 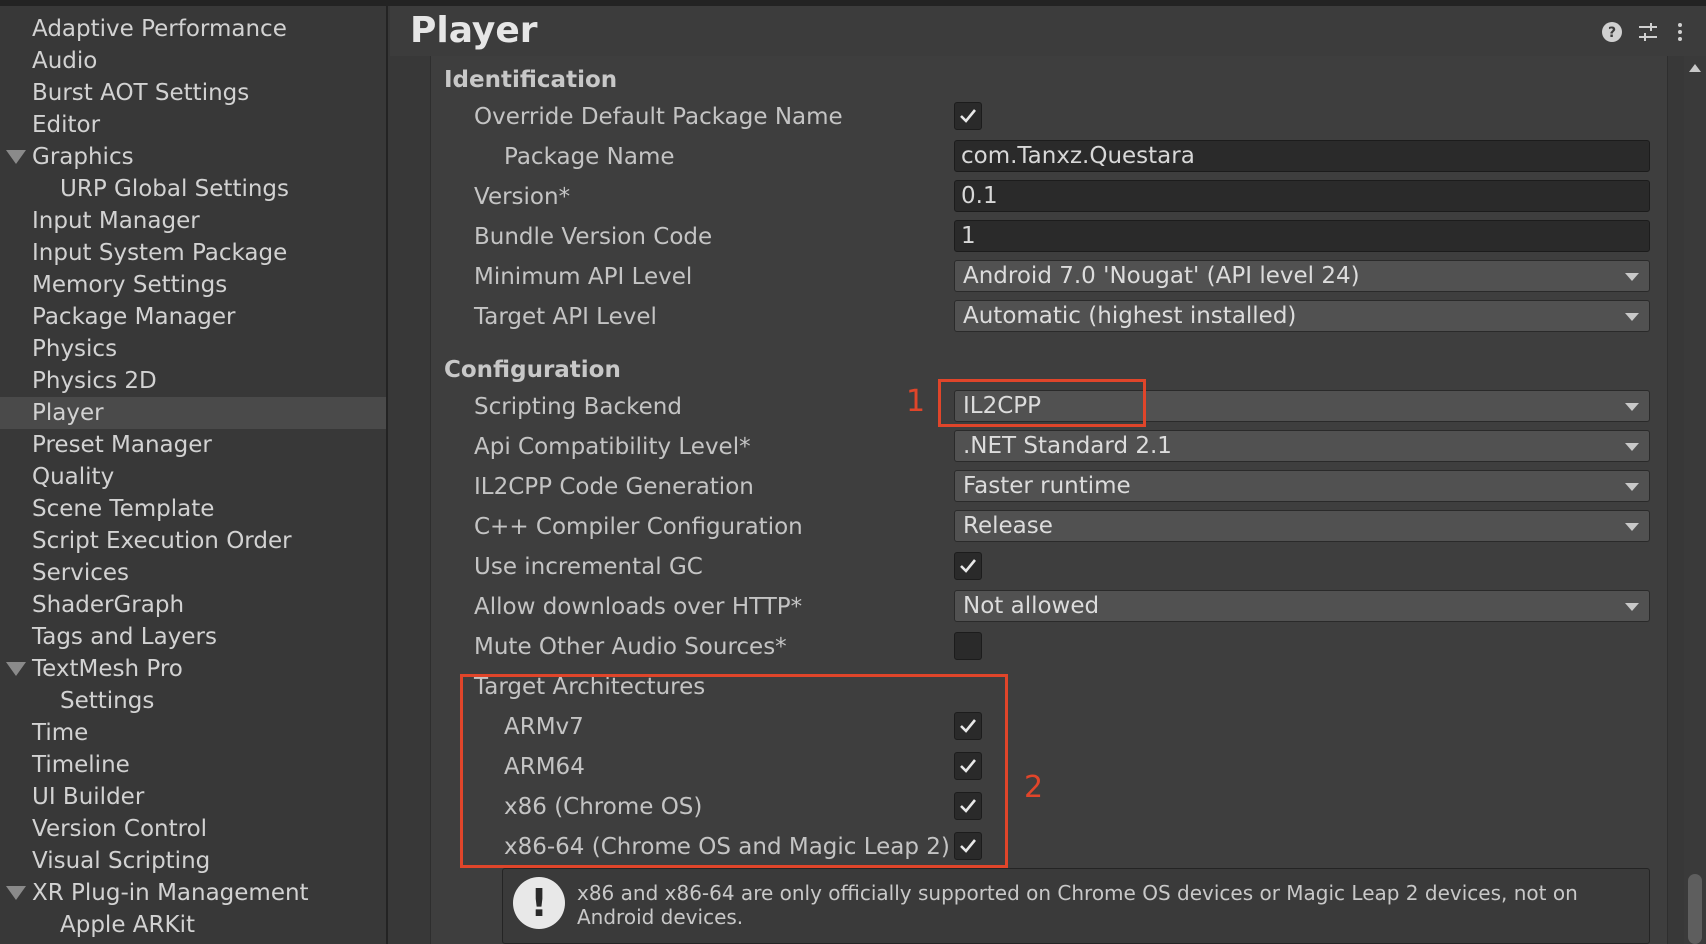 What do you see at coordinates (108, 605) in the screenshot?
I see `sidebar-item-label: ShaderGraph` at bounding box center [108, 605].